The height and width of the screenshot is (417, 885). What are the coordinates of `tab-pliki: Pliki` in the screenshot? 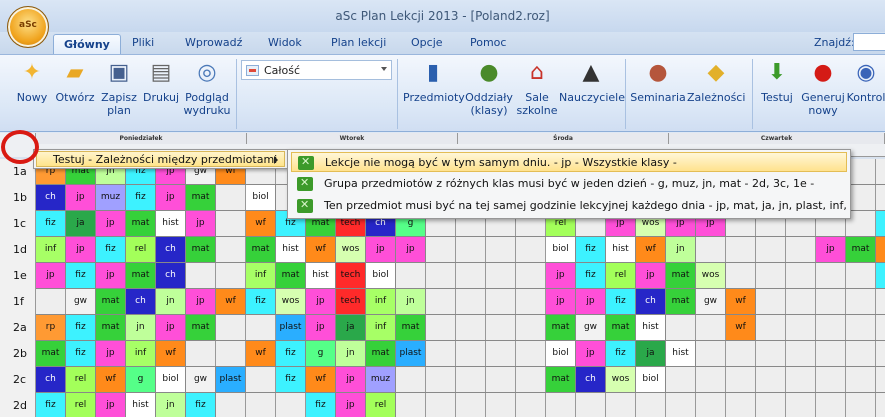 It's located at (143, 42).